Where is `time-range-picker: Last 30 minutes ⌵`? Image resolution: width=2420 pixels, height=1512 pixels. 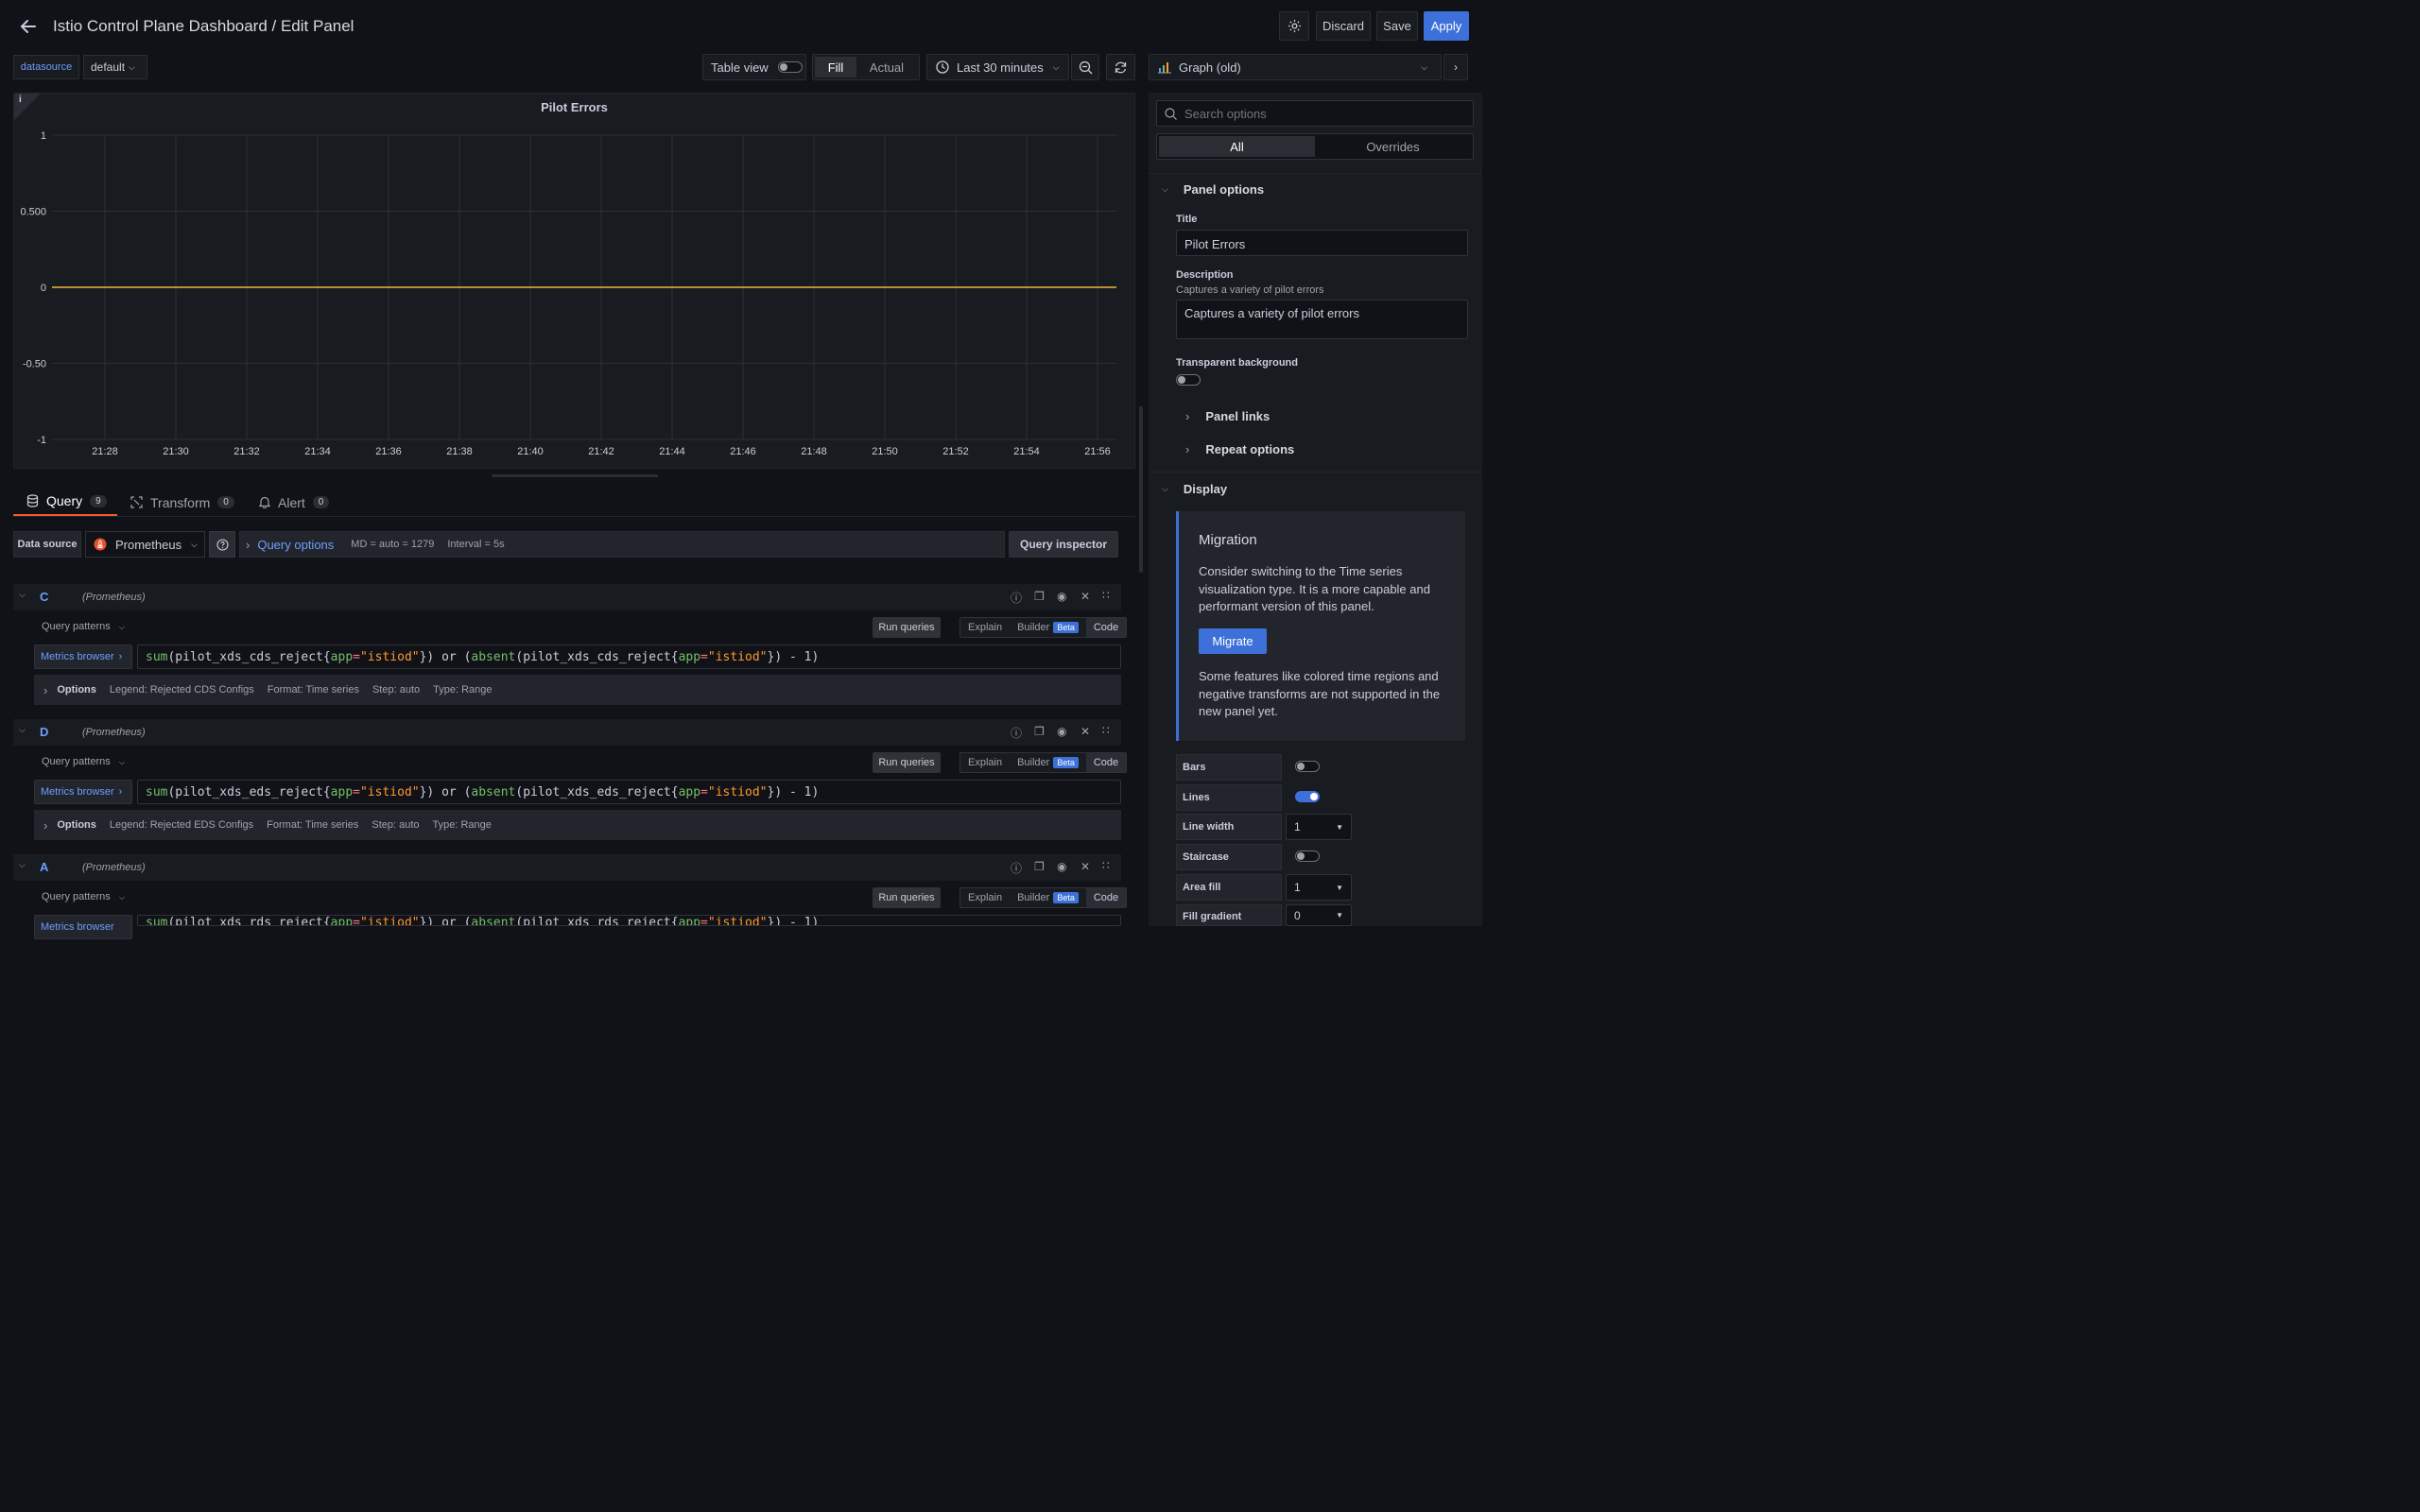
time-range-picker: Last 30 minutes ⌵ is located at coordinates (998, 67).